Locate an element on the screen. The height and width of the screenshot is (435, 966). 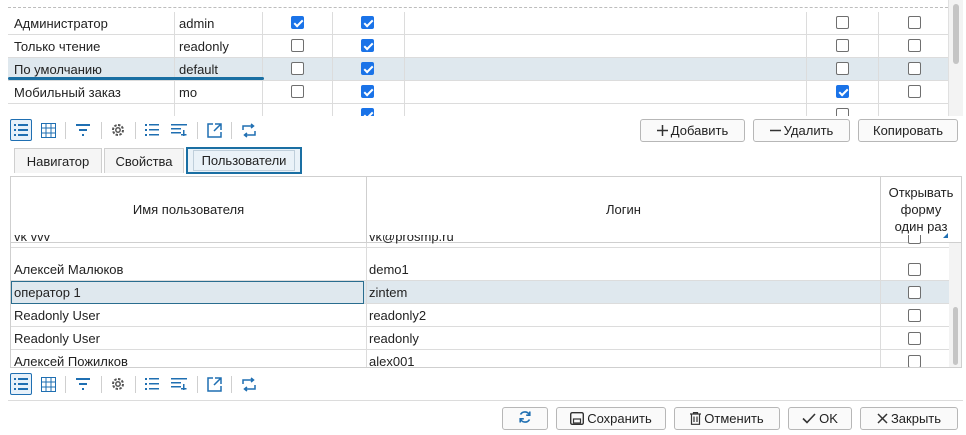
add-button-label: Добавить is located at coordinates (699, 130).